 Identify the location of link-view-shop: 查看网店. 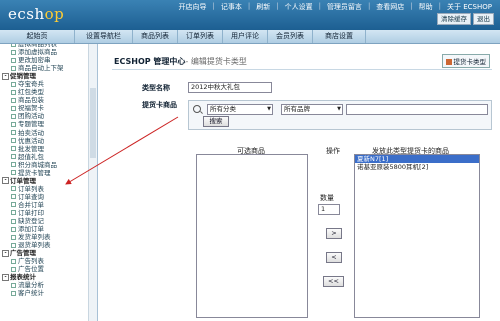
(390, 7).